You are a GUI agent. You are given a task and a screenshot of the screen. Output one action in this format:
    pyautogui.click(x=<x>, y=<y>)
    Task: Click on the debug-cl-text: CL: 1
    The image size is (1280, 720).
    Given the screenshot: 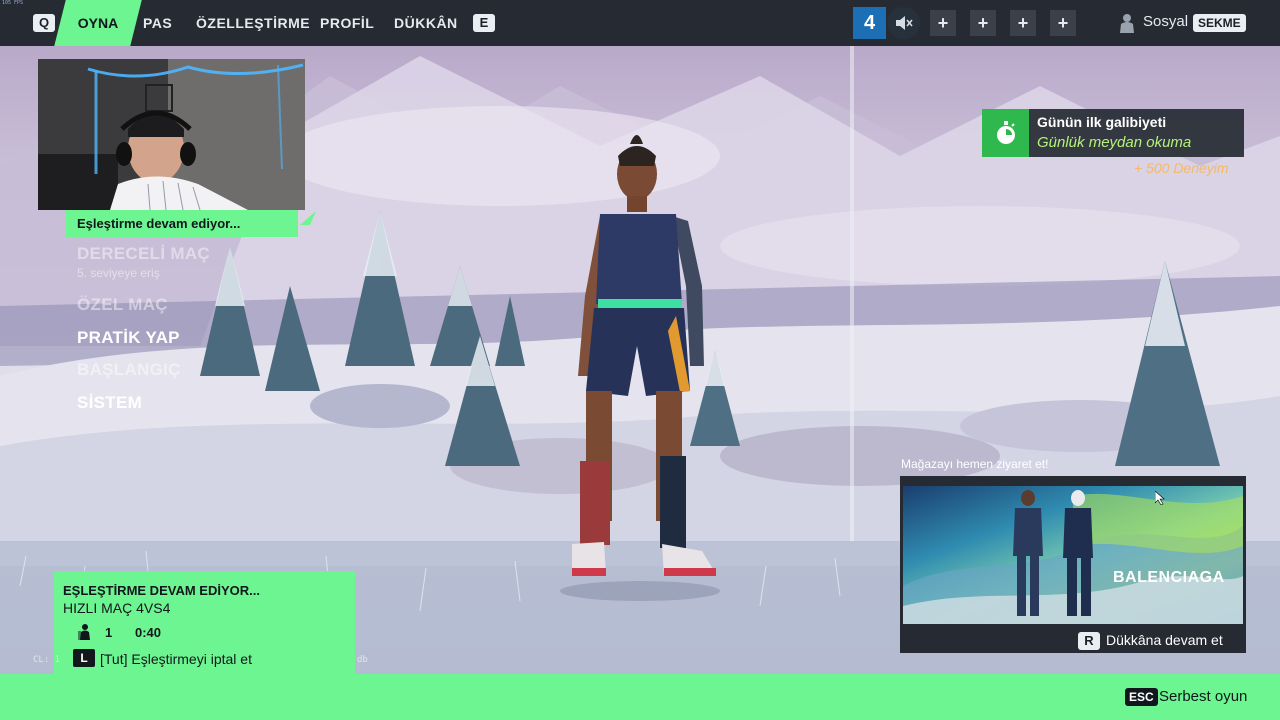 What is the action you would take?
    pyautogui.click(x=47, y=660)
    